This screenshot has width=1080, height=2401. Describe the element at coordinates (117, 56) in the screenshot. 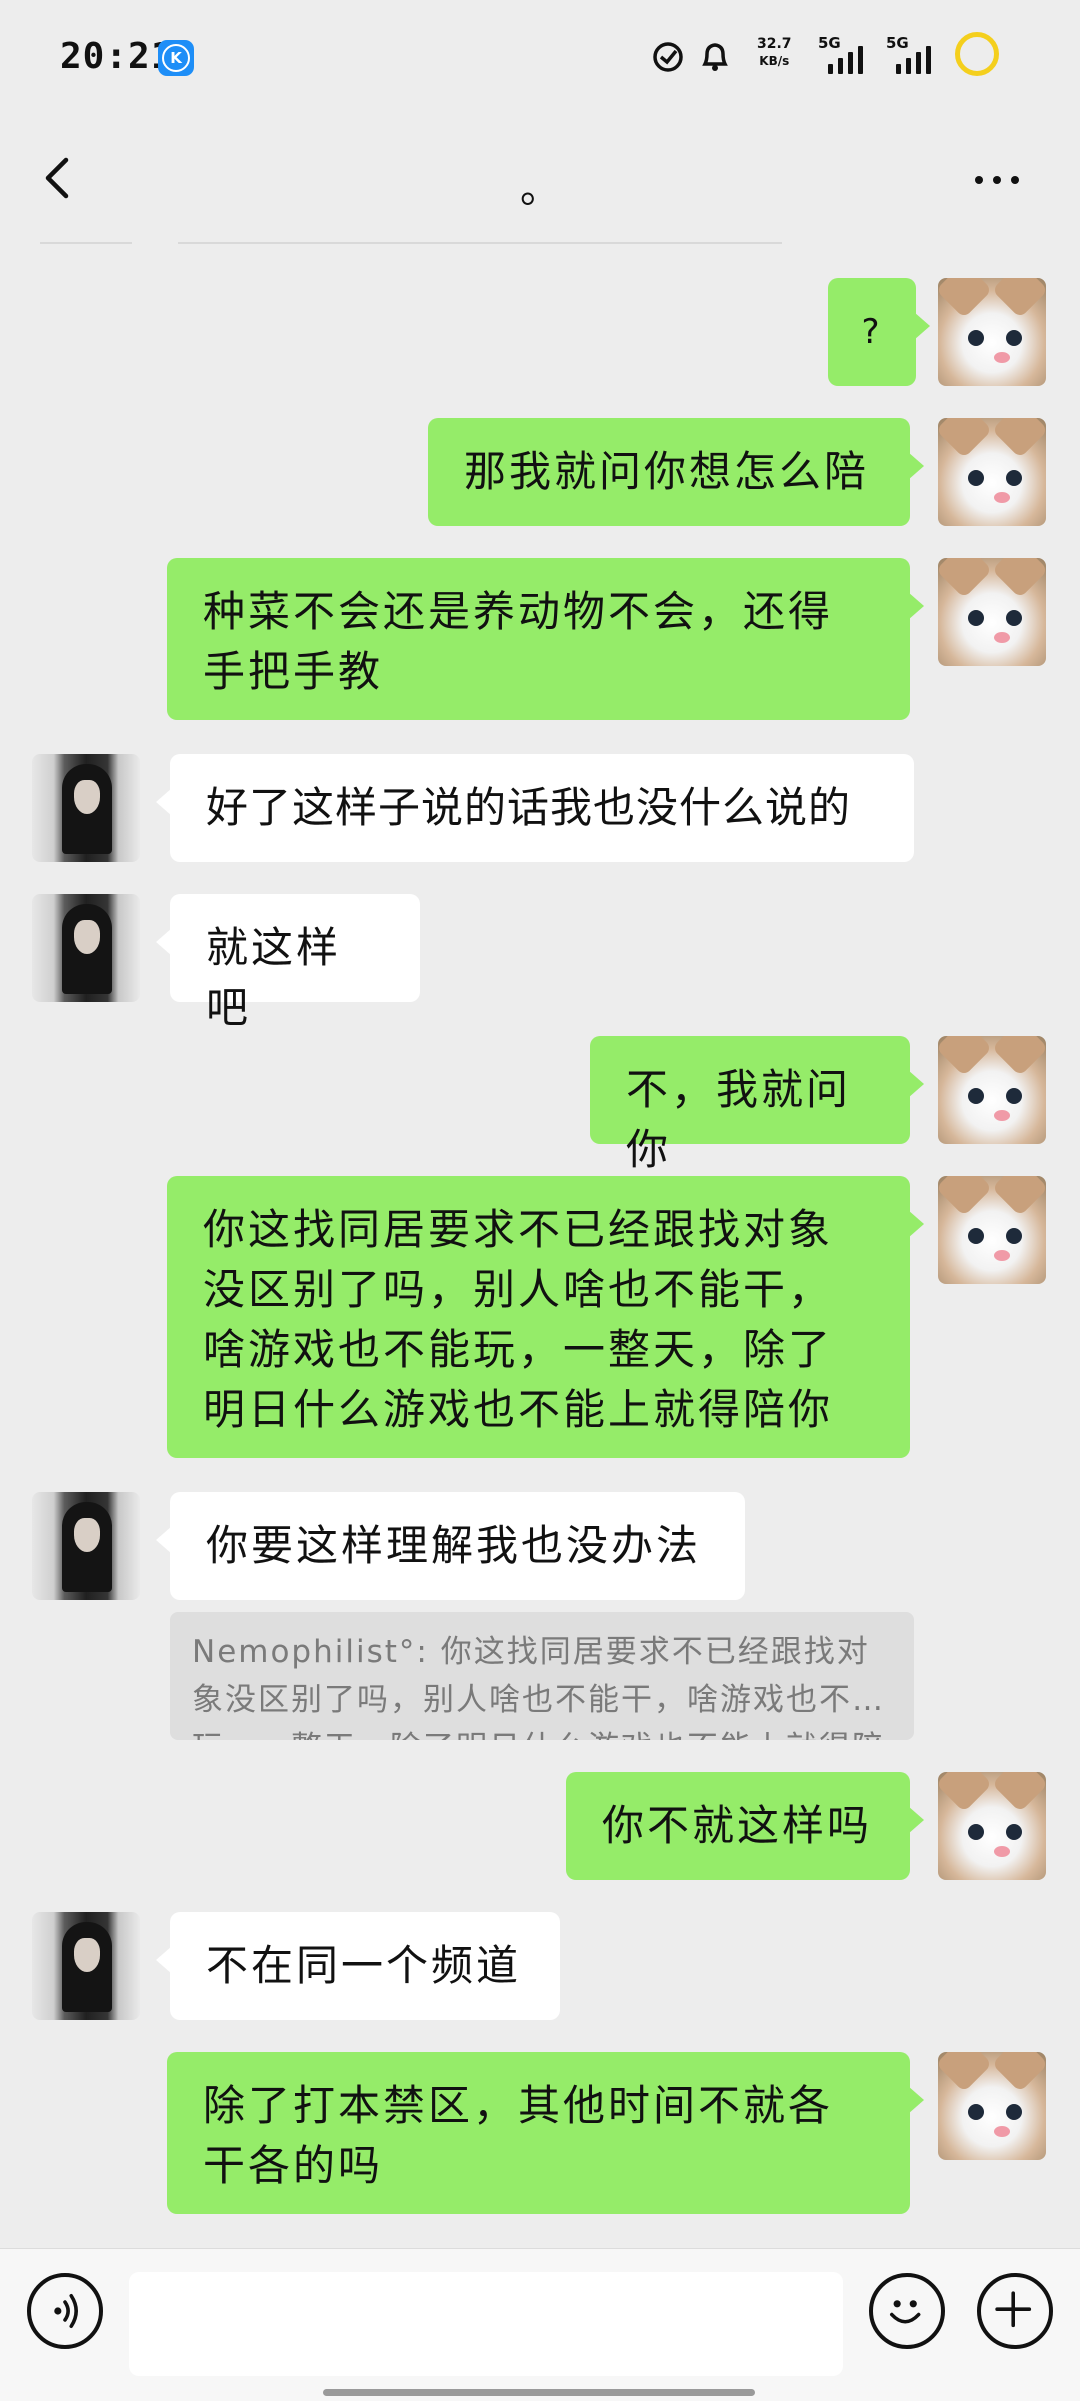

I see `status-time: 20:21` at that location.